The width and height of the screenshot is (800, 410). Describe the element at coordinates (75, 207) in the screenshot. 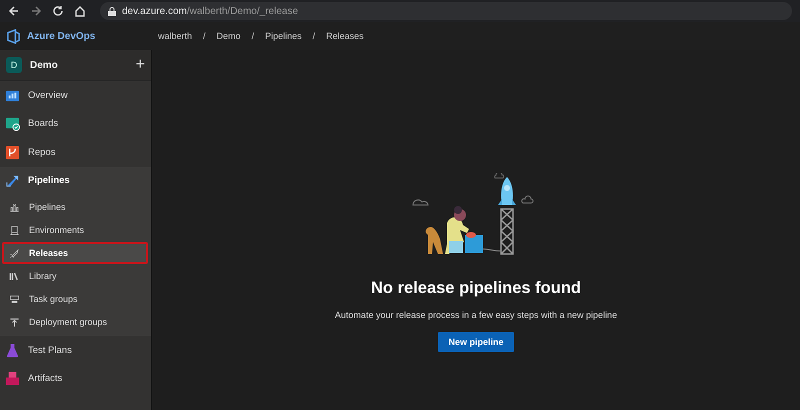

I see `nav-subitem: Pipelines` at that location.